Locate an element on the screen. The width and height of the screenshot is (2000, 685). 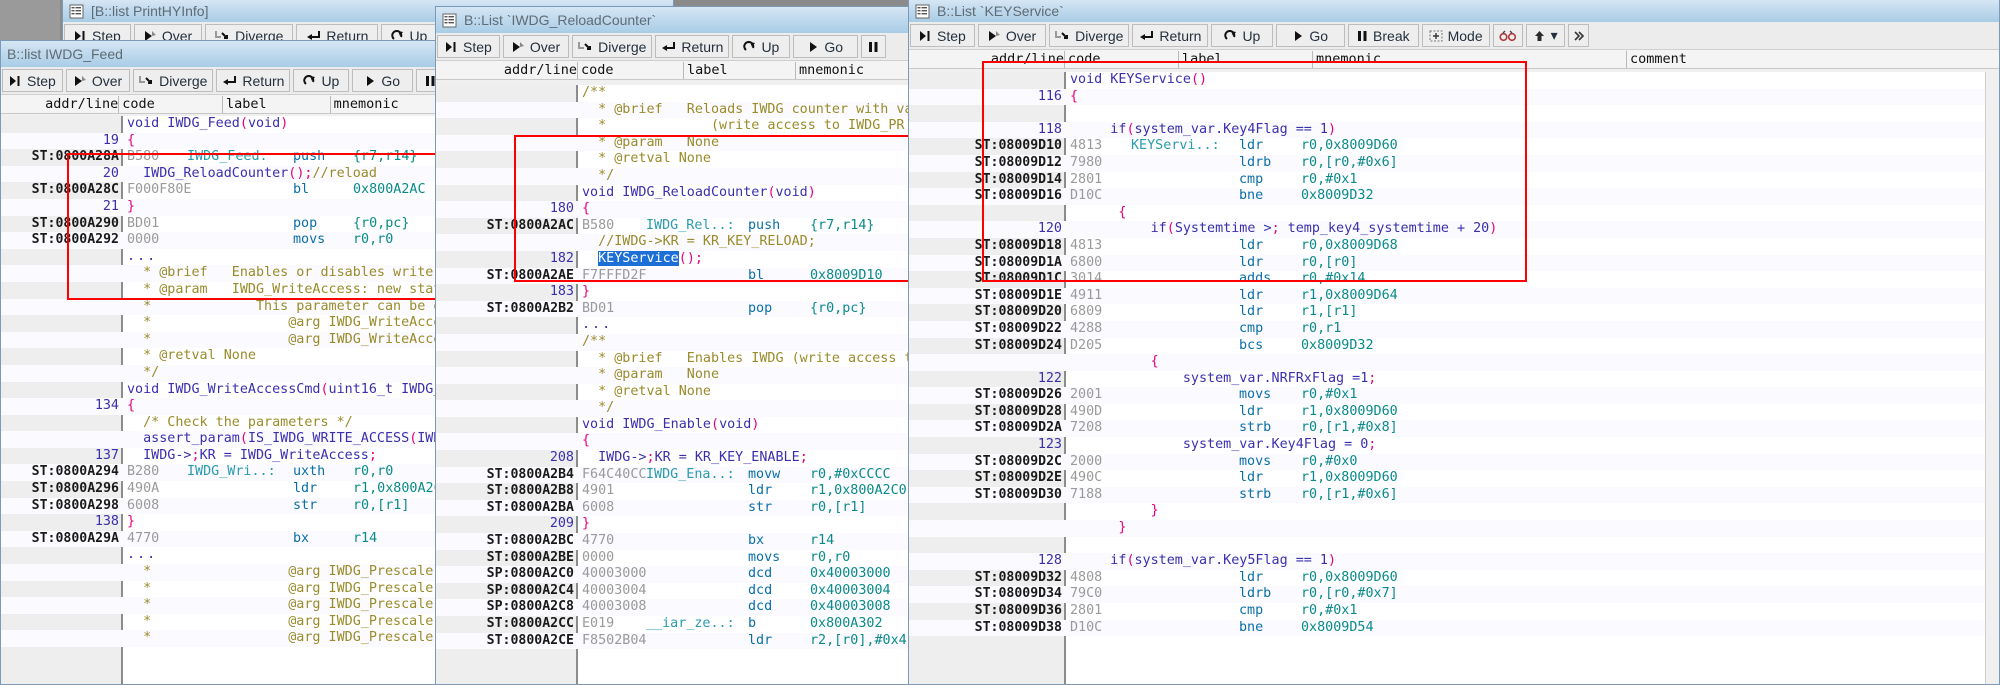
overflow-button is located at coordinates (1578, 35).